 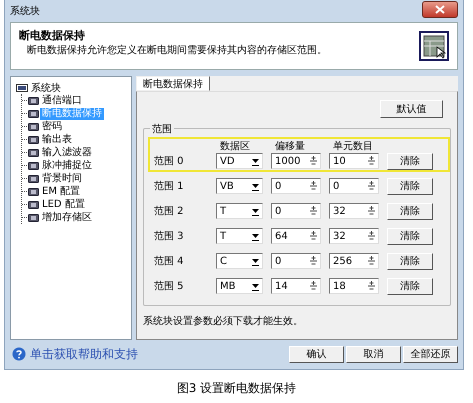 What do you see at coordinates (52, 35) in the screenshot?
I see `header-title: 断电数据保持` at bounding box center [52, 35].